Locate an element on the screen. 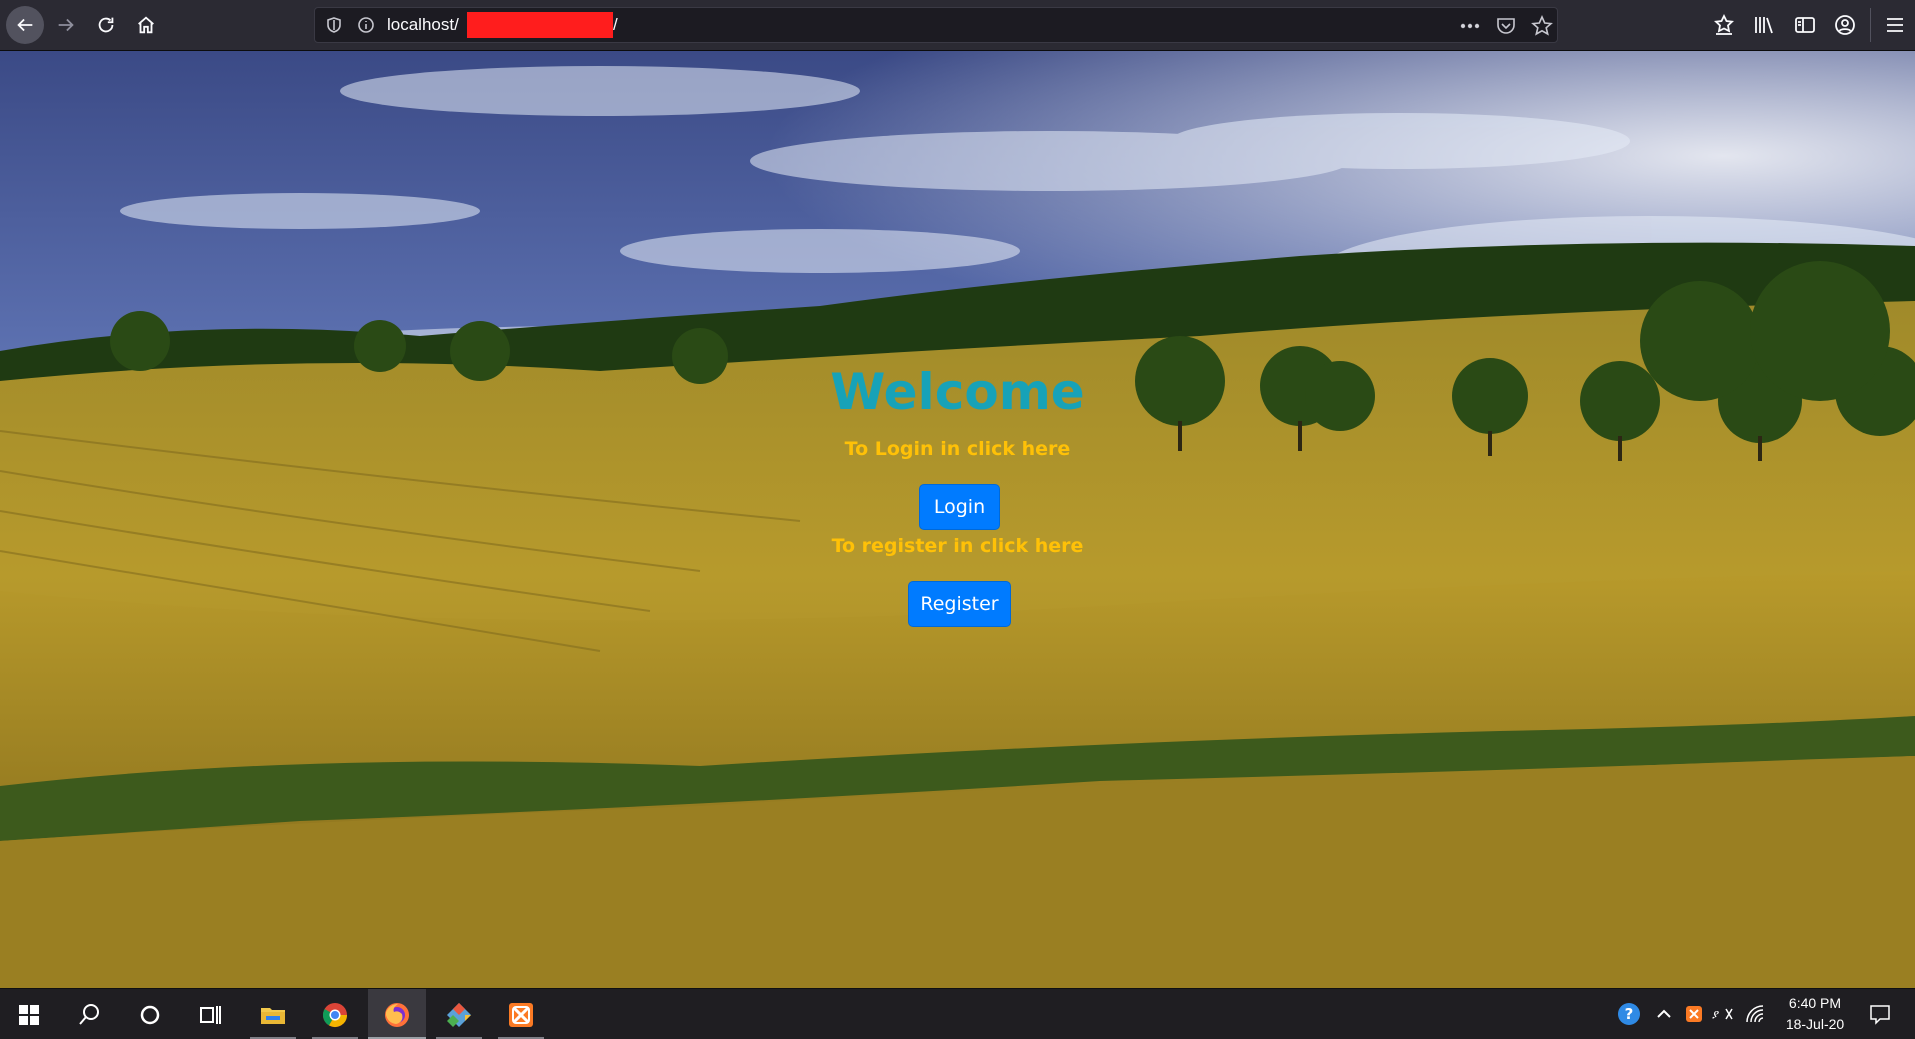 This screenshot has height=1039, width=1915. cortana-button is located at coordinates (150, 1014).